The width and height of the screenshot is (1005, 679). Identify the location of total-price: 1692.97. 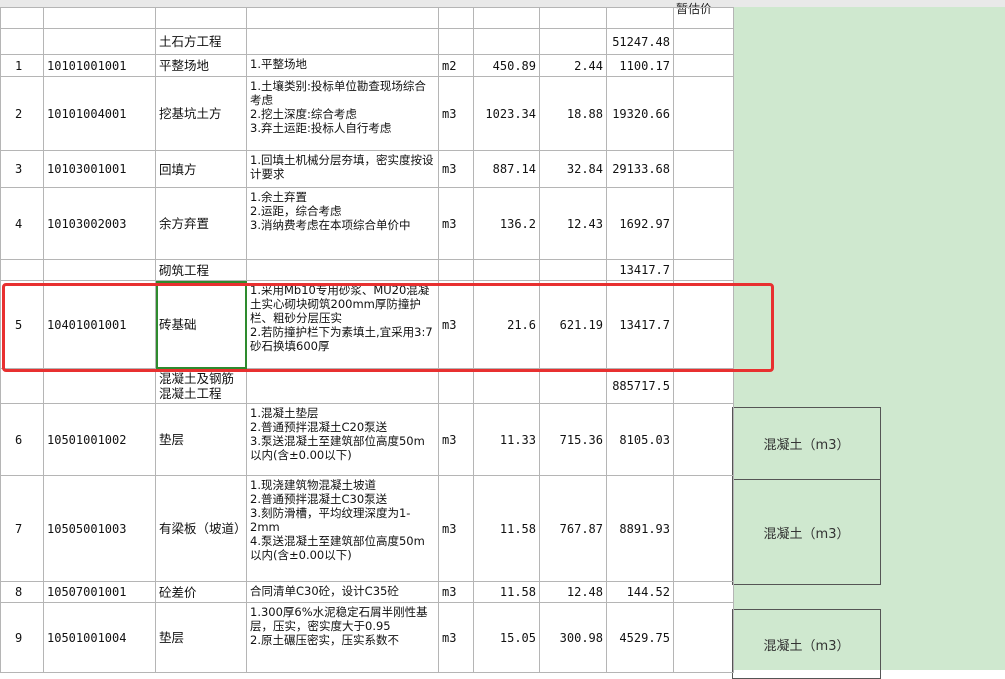
(640, 223).